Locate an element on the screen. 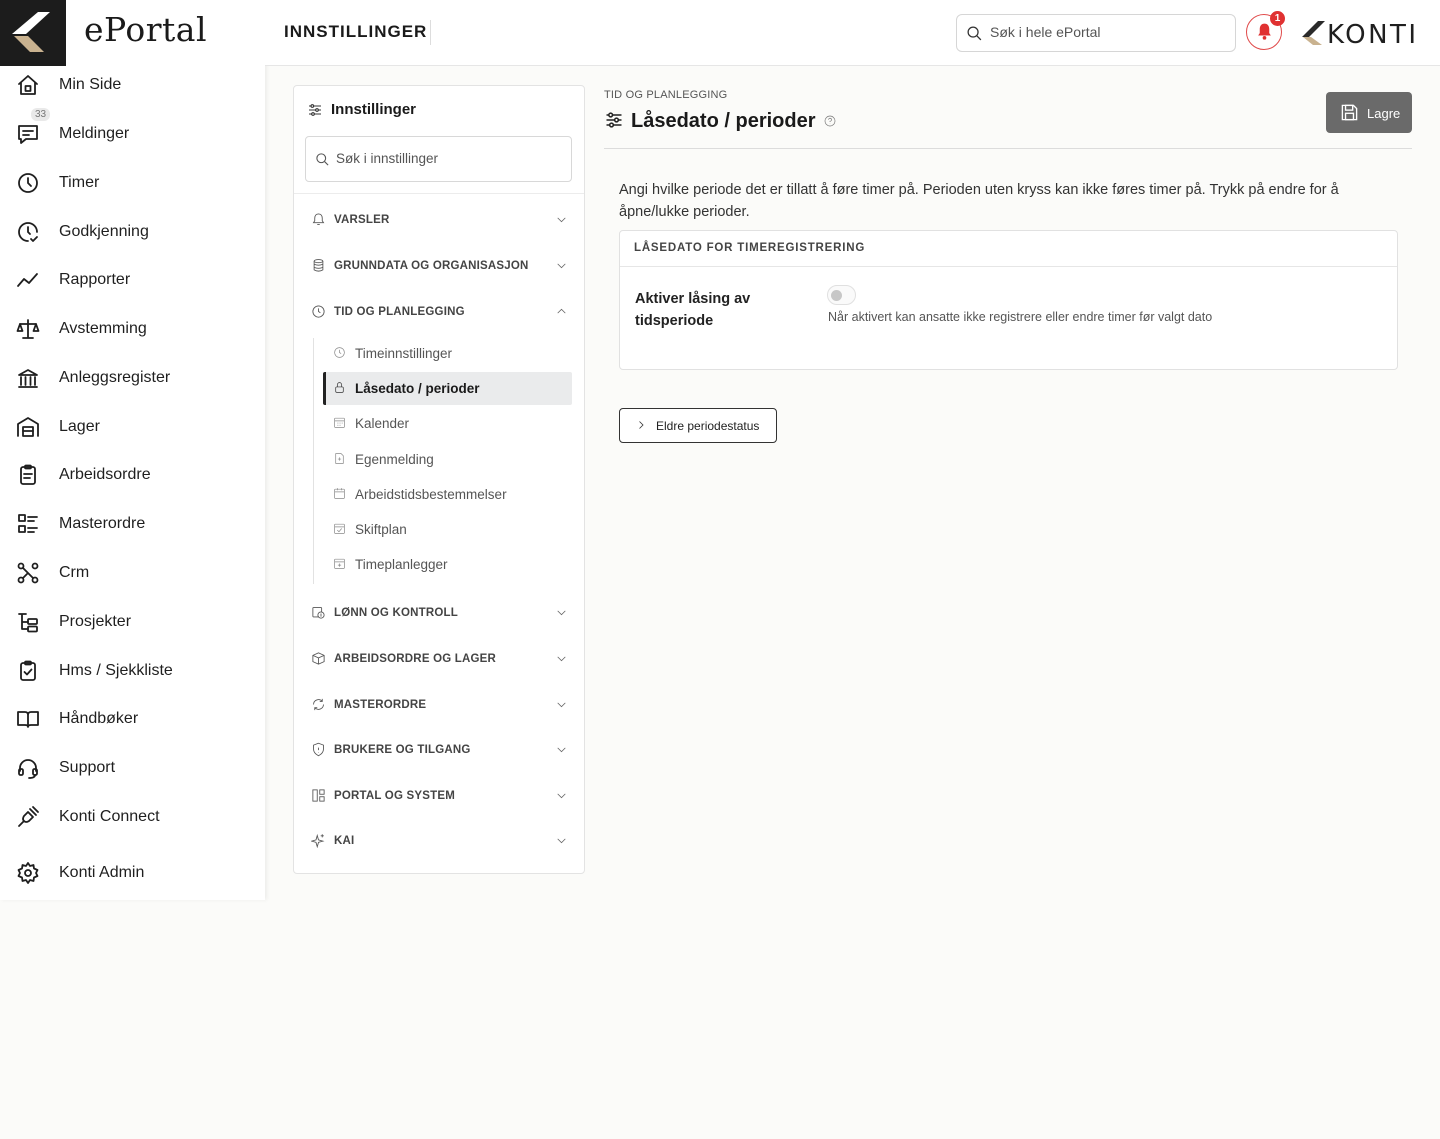  nav-item-konti-admin: Konti Admin is located at coordinates (132, 873).